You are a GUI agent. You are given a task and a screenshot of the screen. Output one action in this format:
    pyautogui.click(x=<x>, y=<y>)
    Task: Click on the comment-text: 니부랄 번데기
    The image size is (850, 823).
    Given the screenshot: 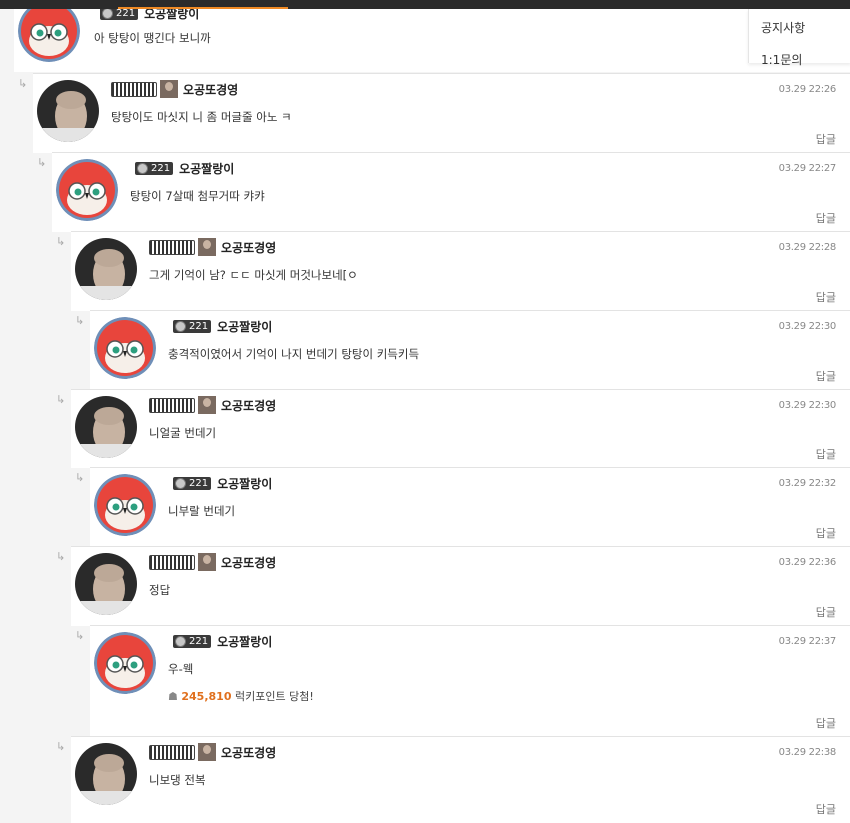 What is the action you would take?
    pyautogui.click(x=202, y=511)
    